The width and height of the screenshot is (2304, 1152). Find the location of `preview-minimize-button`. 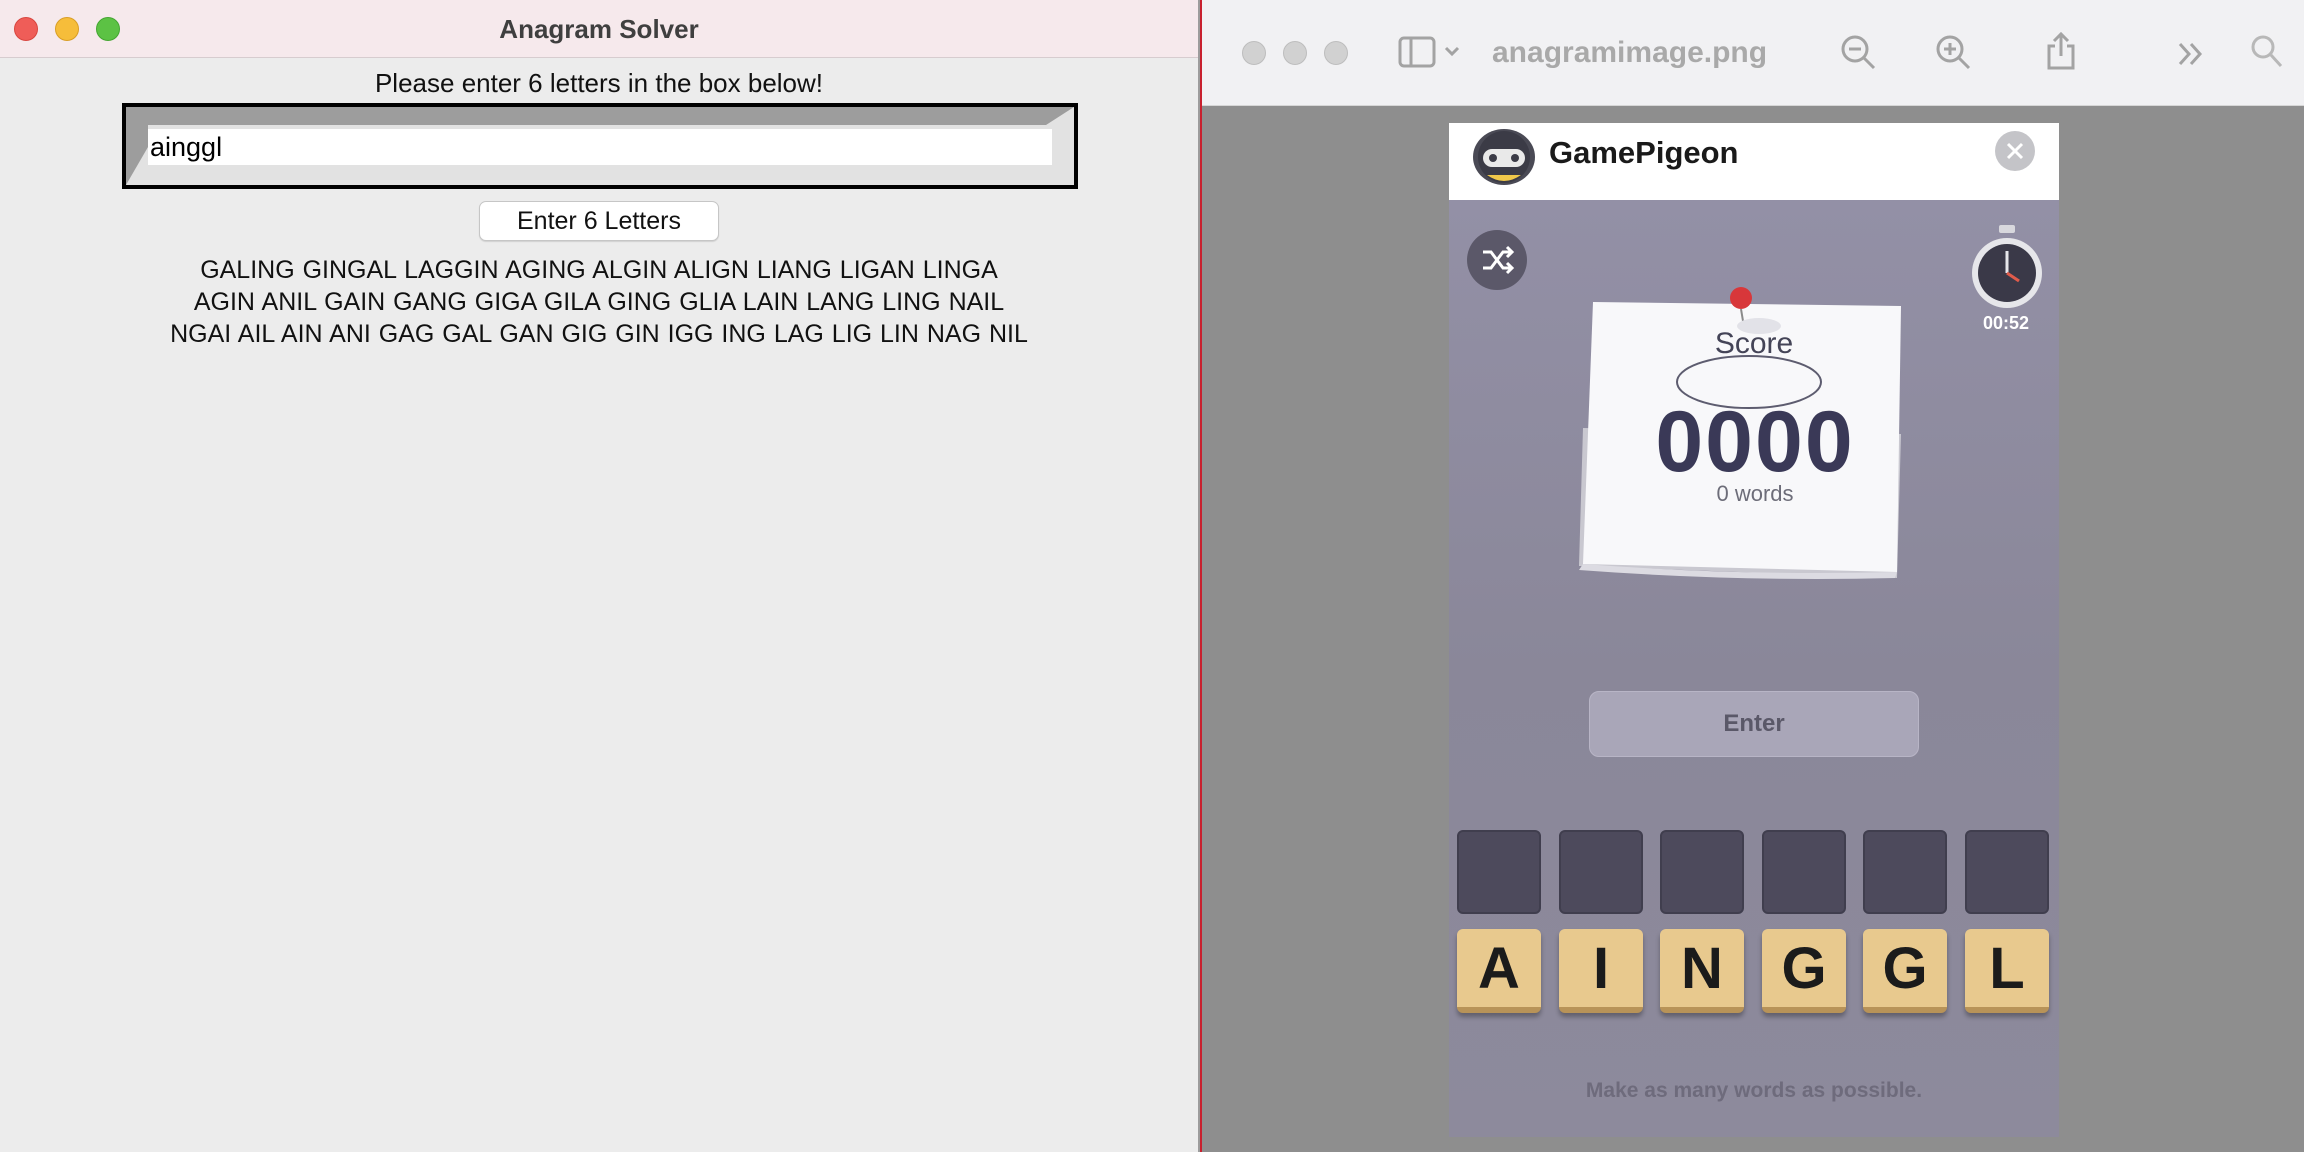

preview-minimize-button is located at coordinates (1295, 53).